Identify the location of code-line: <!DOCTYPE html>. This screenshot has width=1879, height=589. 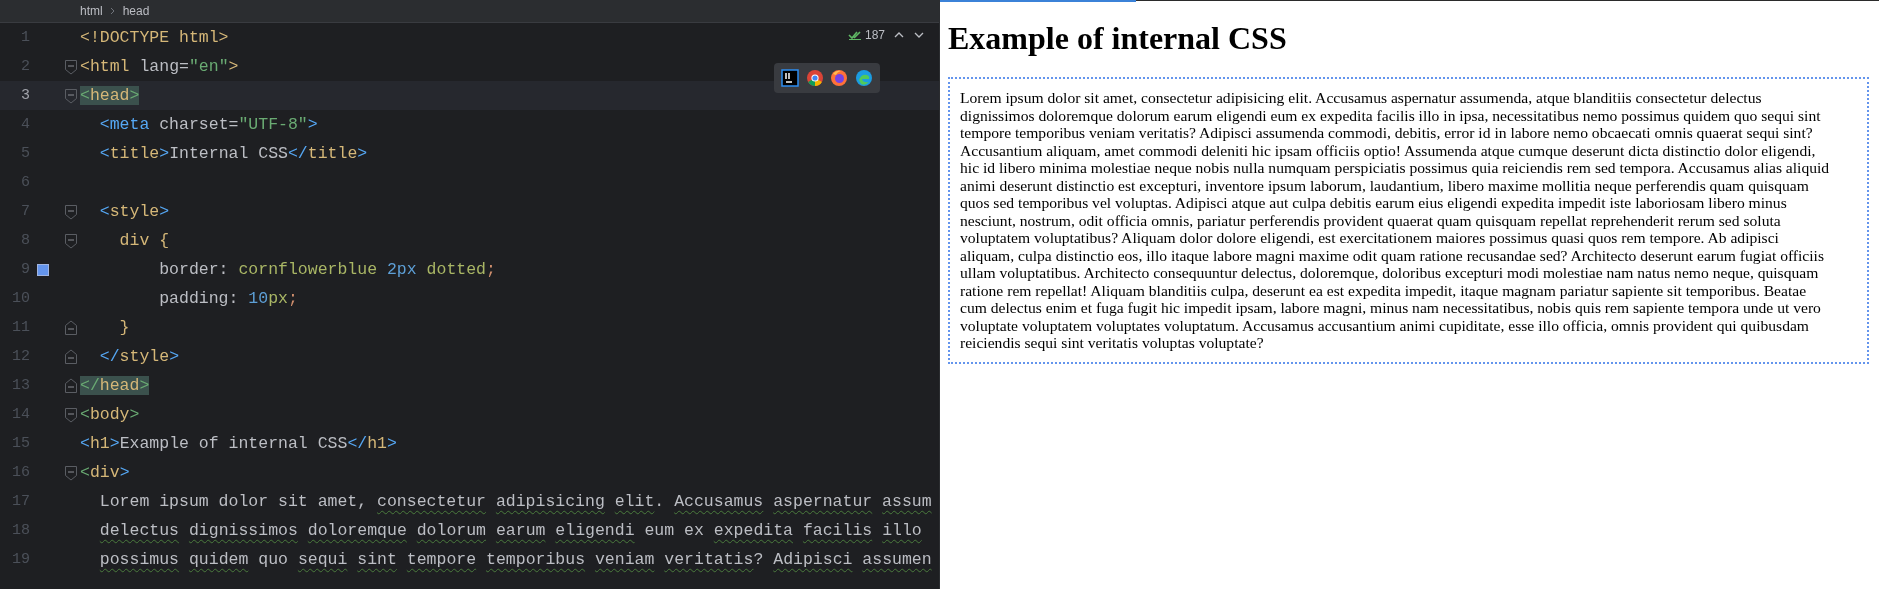
(154, 37).